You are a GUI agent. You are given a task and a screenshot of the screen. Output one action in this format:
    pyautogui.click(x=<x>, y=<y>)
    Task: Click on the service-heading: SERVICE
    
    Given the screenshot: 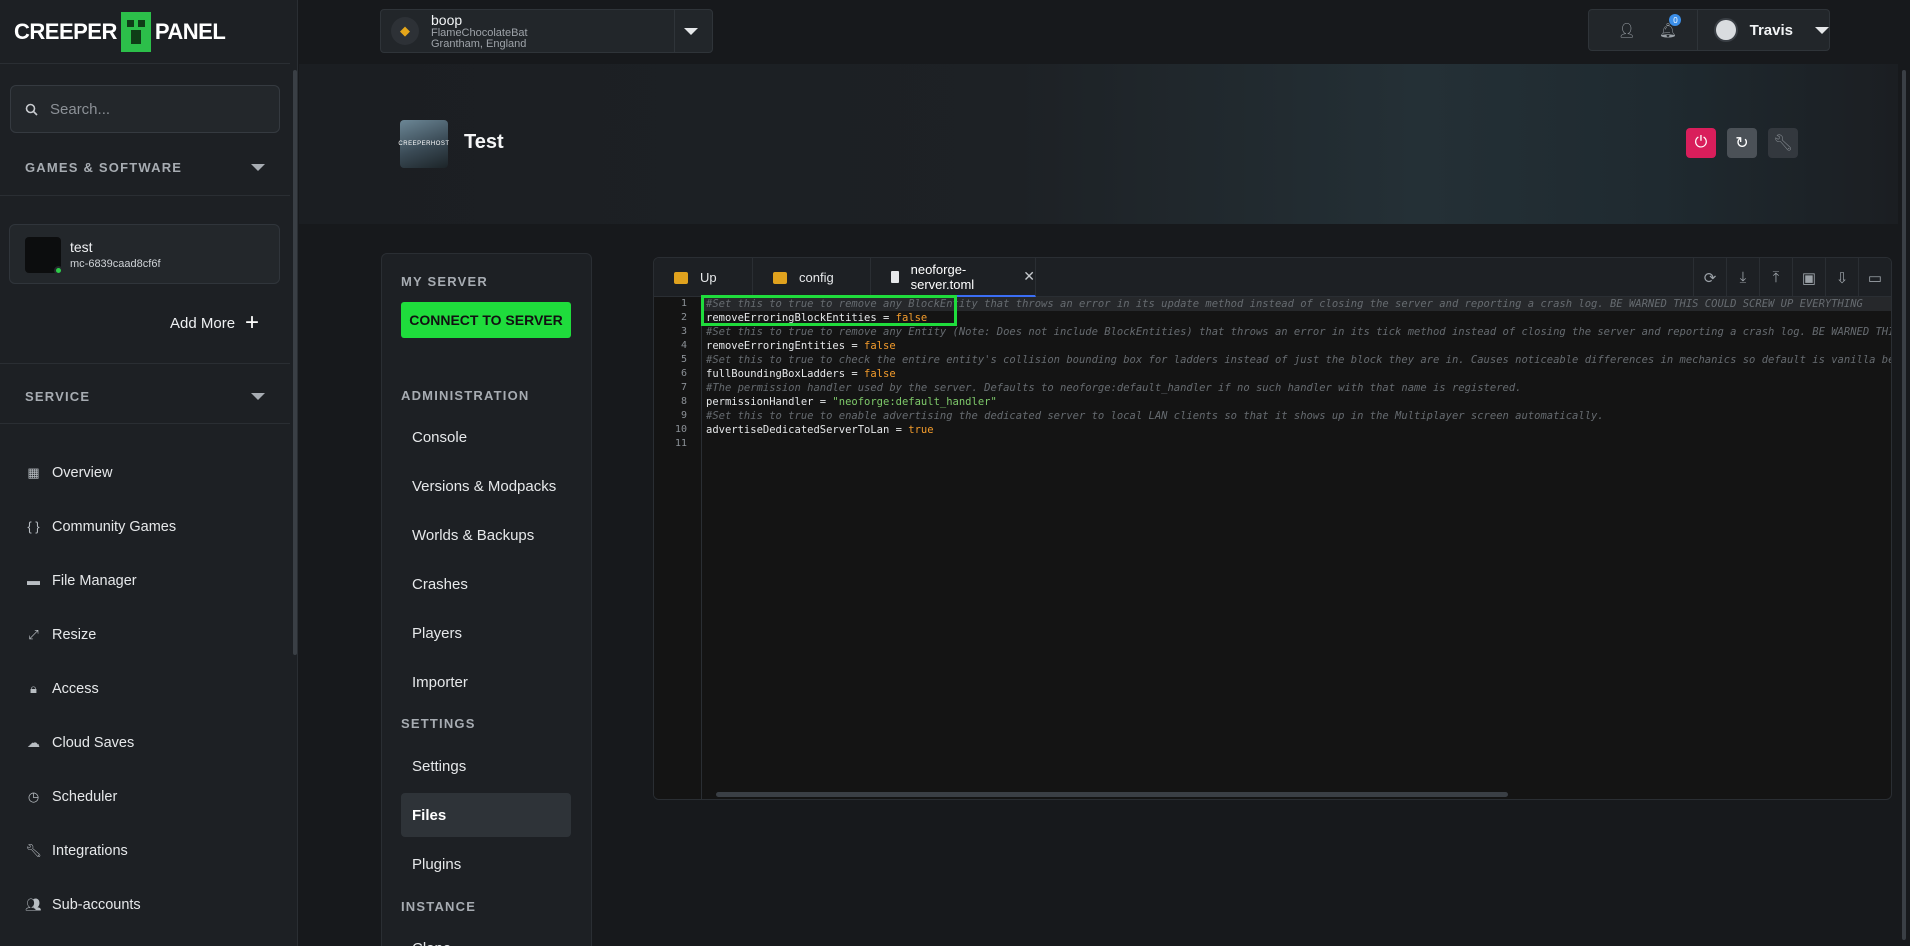 What is the action you would take?
    pyautogui.click(x=58, y=396)
    